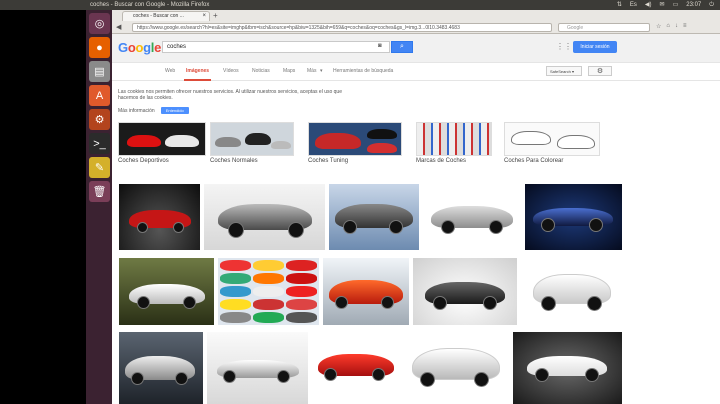 The image size is (720, 404). What do you see at coordinates (139, 47) in the screenshot?
I see `google-logo: Google` at bounding box center [139, 47].